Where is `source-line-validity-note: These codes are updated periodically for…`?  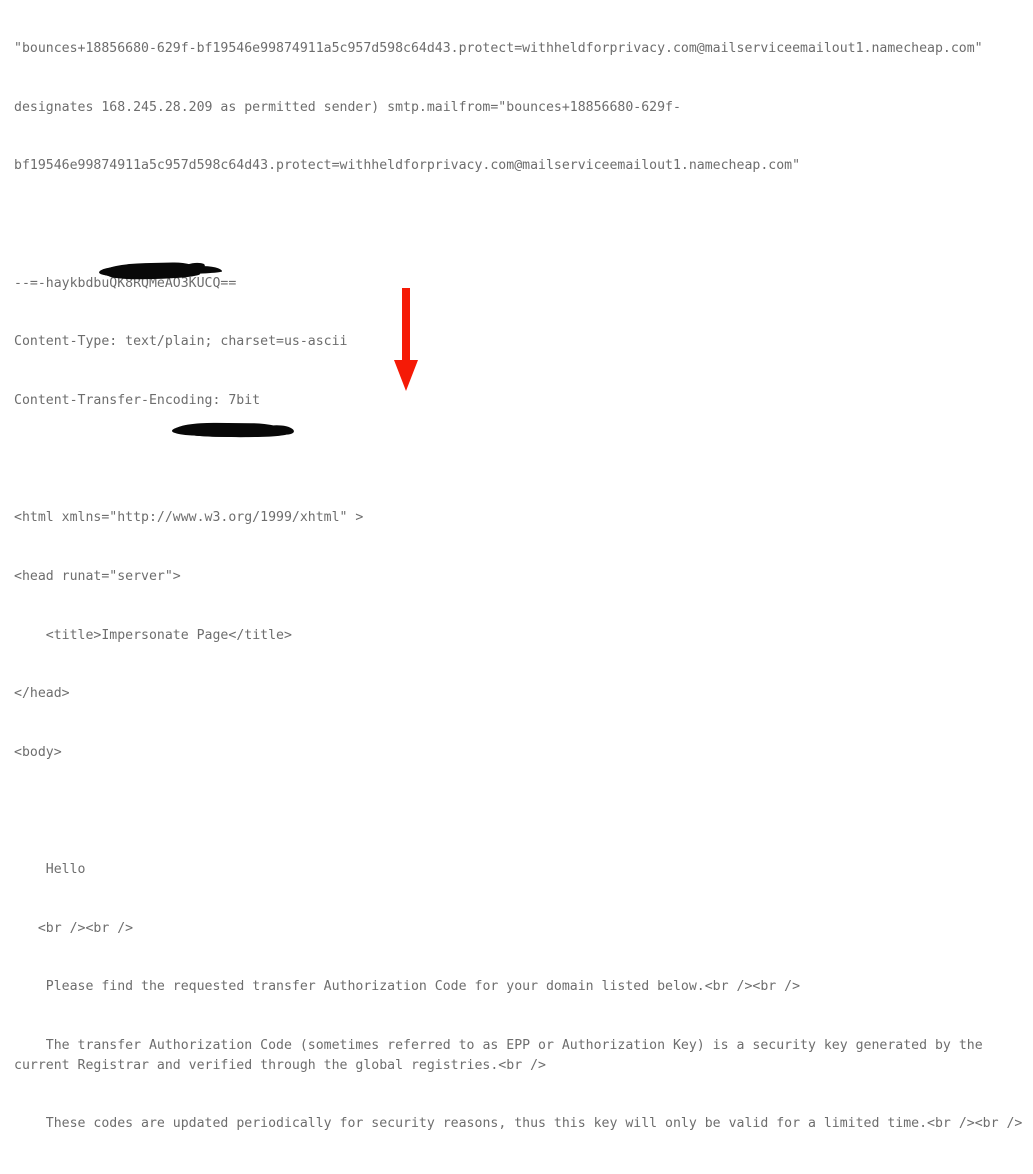 source-line-validity-note: These codes are updated periodically for… is located at coordinates (518, 1124).